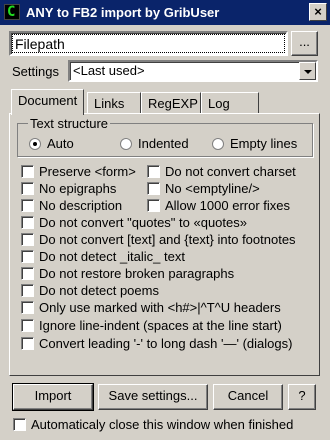 Image resolution: width=330 pixels, height=440 pixels. Describe the element at coordinates (221, 171) in the screenshot. I see `checkbox-no-convert-charset: Do not convert charset` at that location.